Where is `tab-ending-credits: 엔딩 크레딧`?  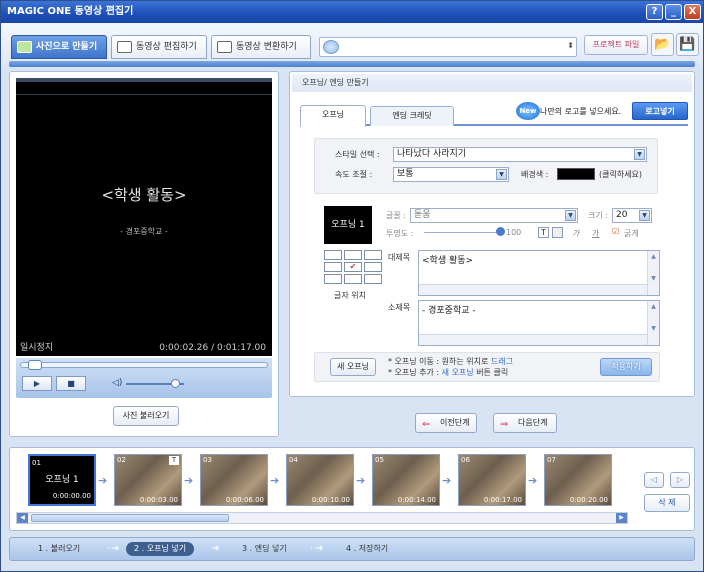 tab-ending-credits: 엔딩 크레딧 is located at coordinates (412, 116).